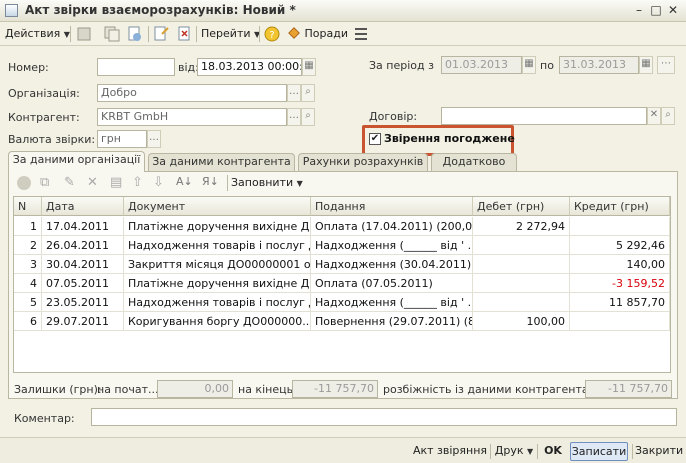  Describe the element at coordinates (192, 117) in the screenshot. I see `contractor-input: KRBT GmbH` at that location.